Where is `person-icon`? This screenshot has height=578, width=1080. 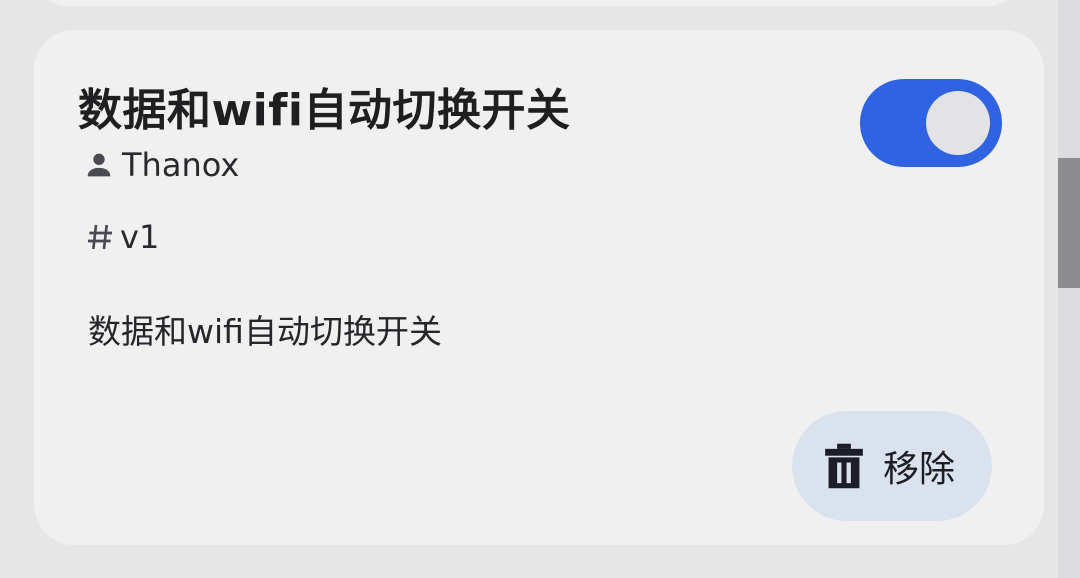
person-icon is located at coordinates (99, 165).